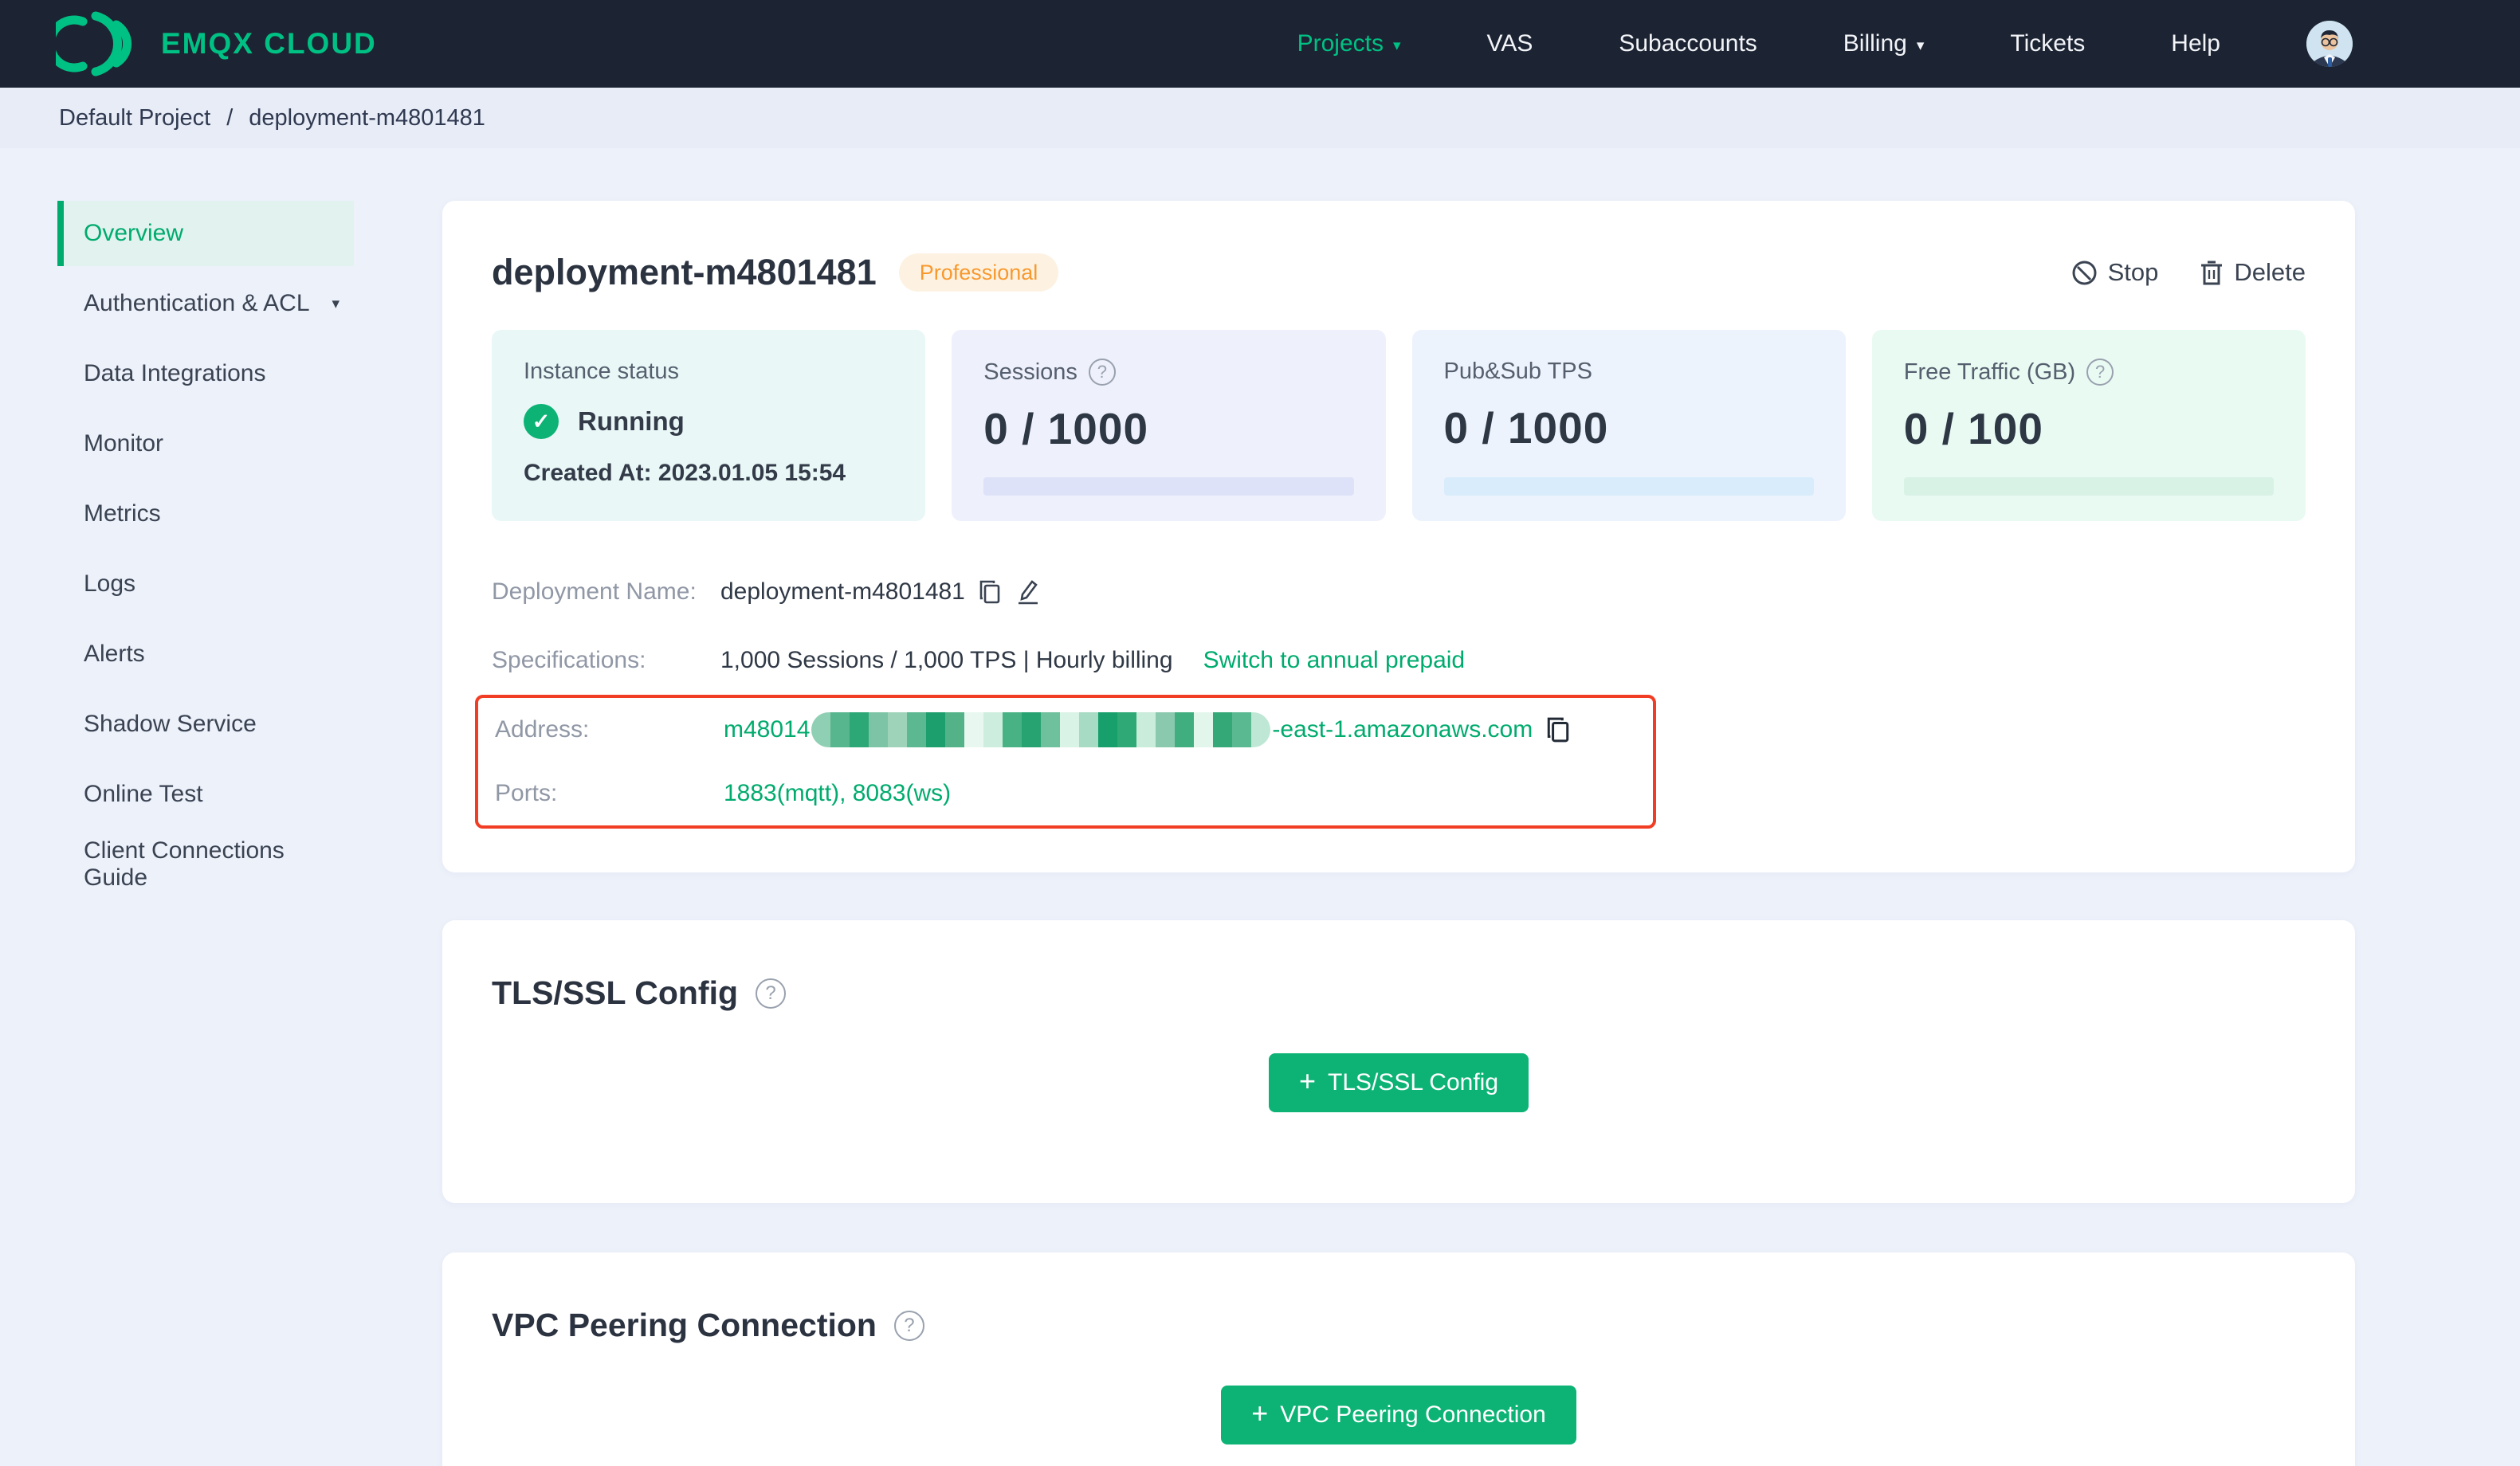 This screenshot has width=2520, height=1466. I want to click on sidebar-item-online-test: Online Test, so click(205, 794).